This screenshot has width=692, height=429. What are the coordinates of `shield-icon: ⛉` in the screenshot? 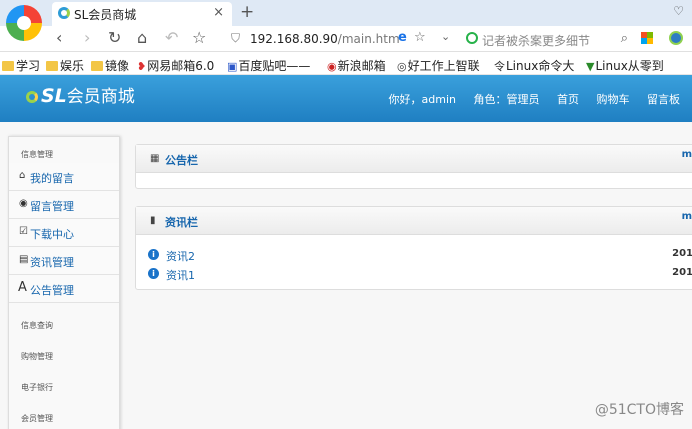 It's located at (236, 38).